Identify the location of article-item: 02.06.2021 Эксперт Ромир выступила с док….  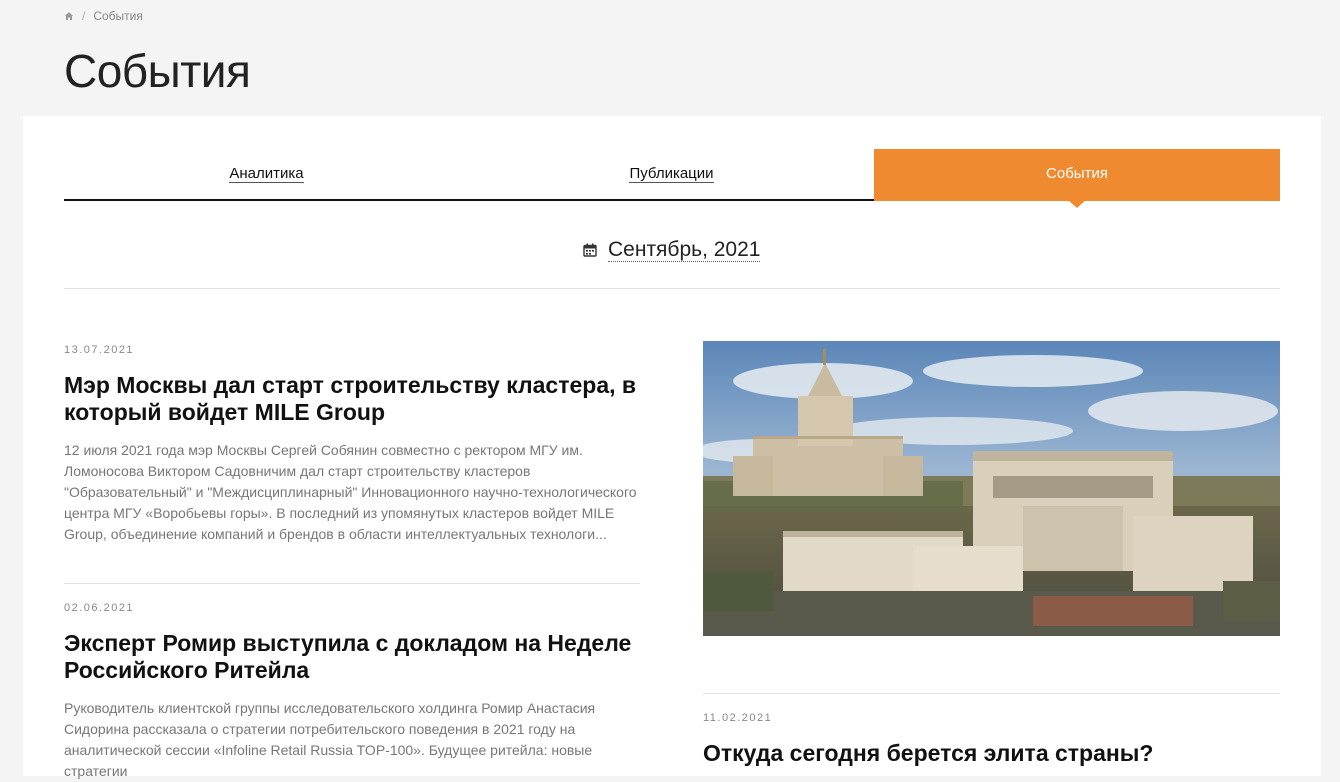
(352, 692).